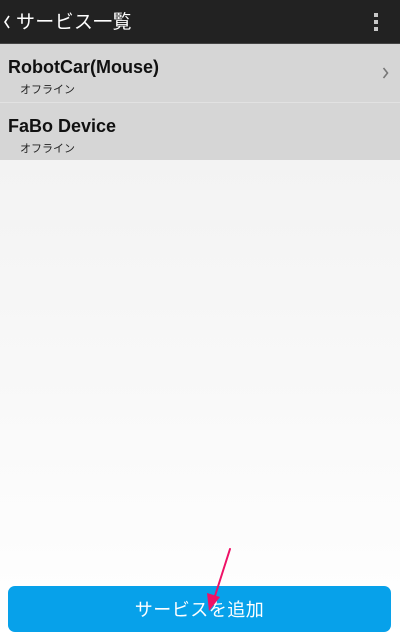 Image resolution: width=400 pixels, height=641 pixels. Describe the element at coordinates (219, 579) in the screenshot. I see `pointer-arrow-icon` at that location.